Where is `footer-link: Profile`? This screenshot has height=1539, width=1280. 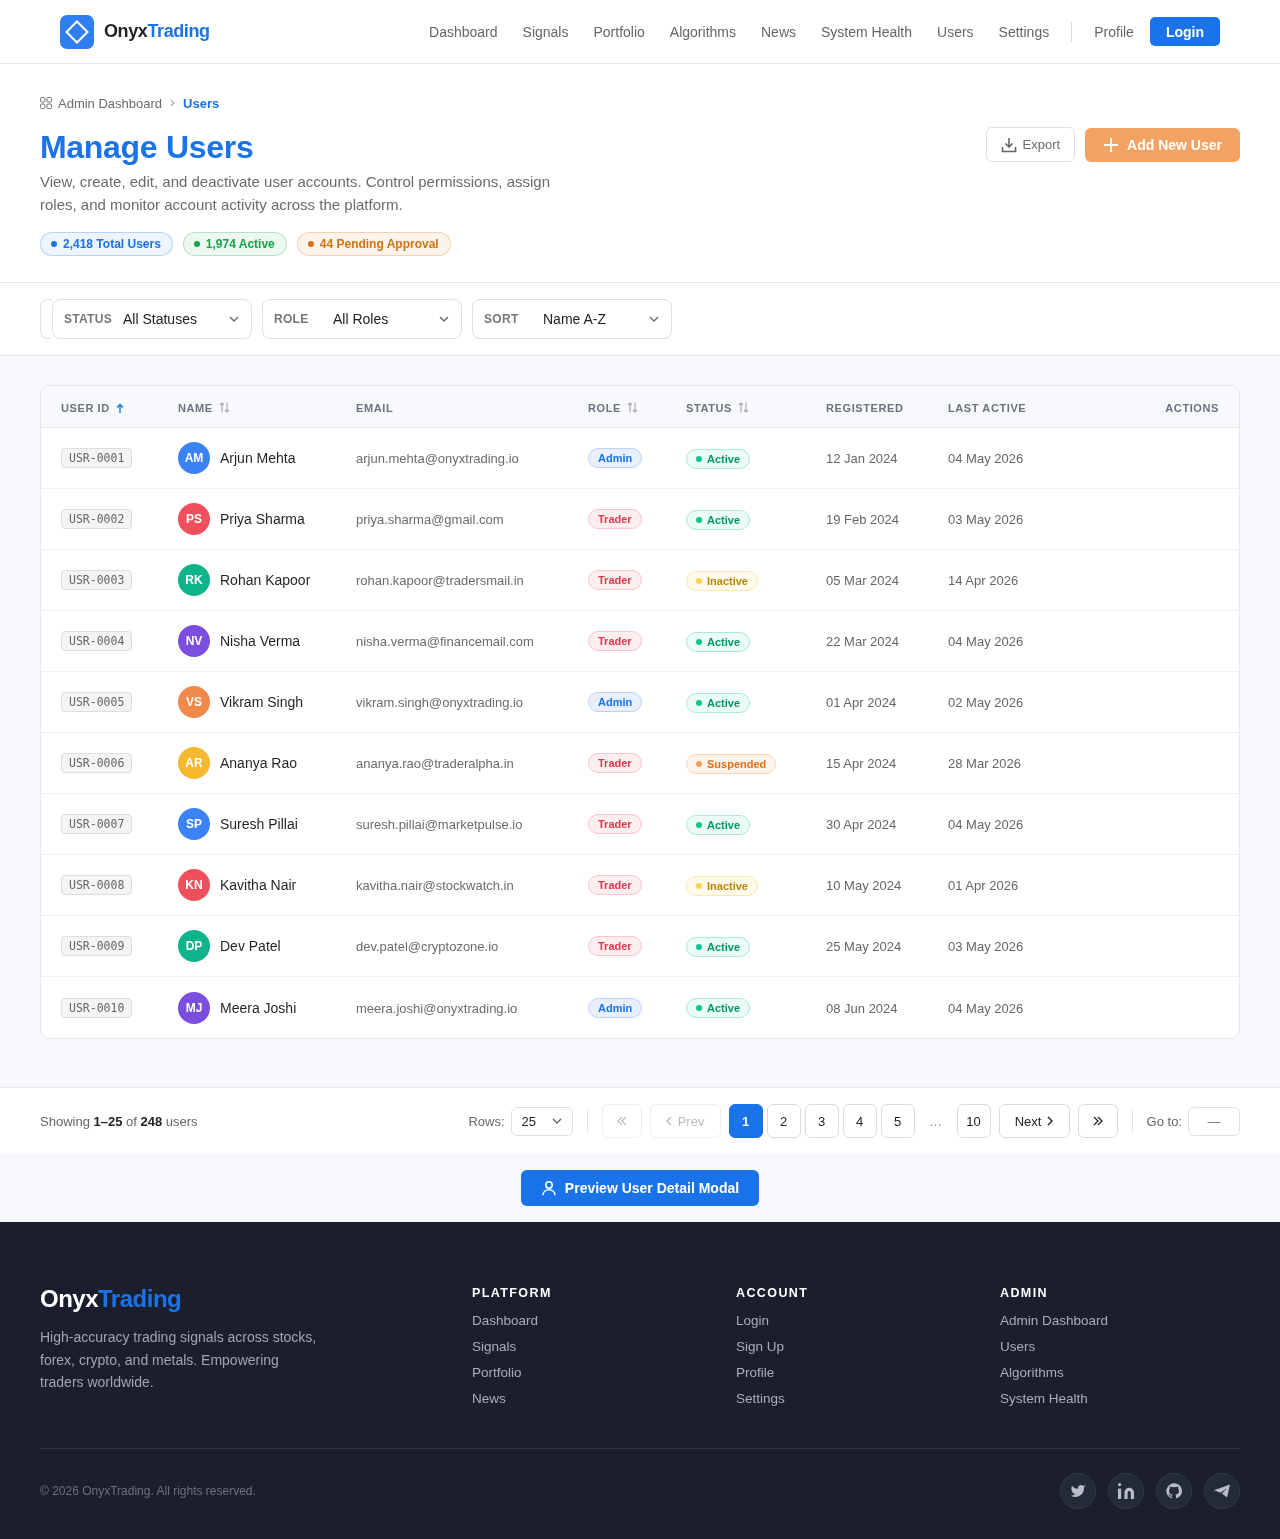
footer-link: Profile is located at coordinates (755, 1373).